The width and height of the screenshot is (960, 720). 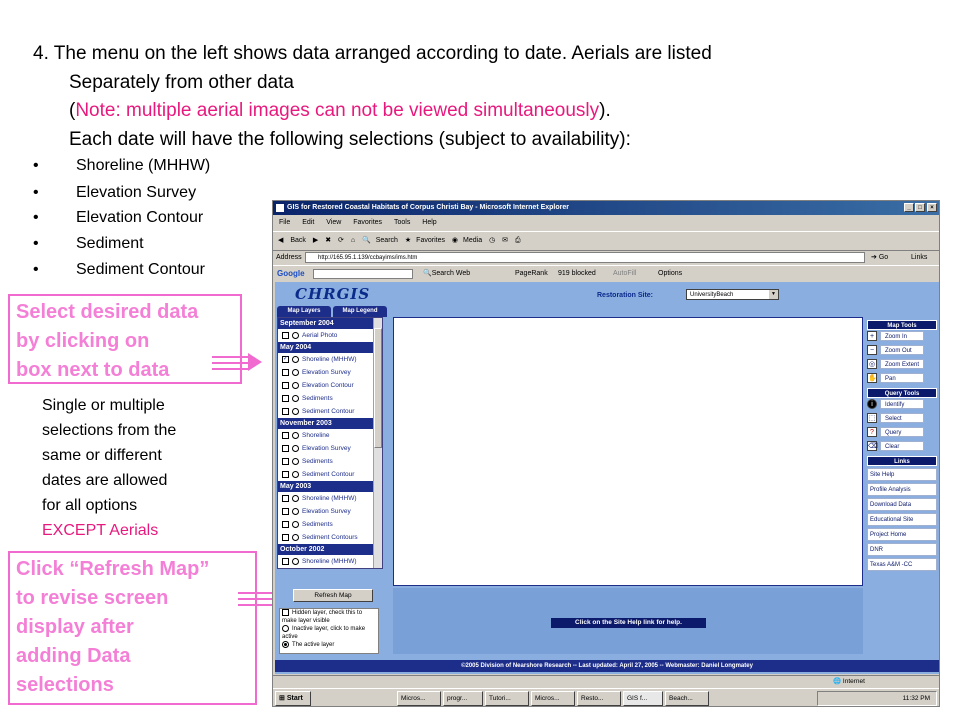 What do you see at coordinates (330, 537) in the screenshot?
I see `layer-row: Sediment Contours` at bounding box center [330, 537].